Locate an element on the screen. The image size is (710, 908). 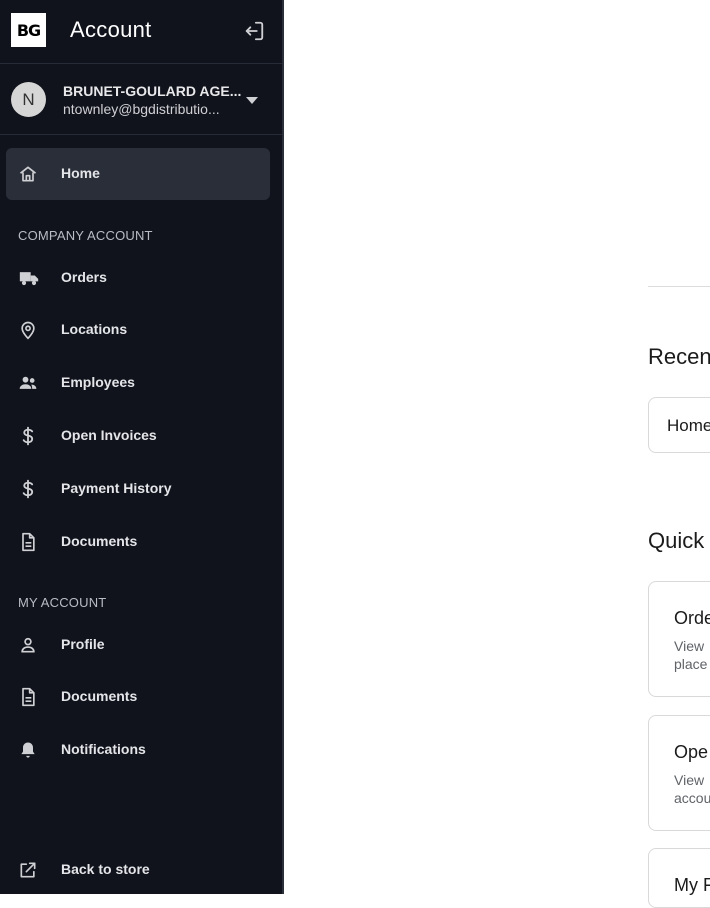
quick-links-heading: Quick is located at coordinates (676, 540).